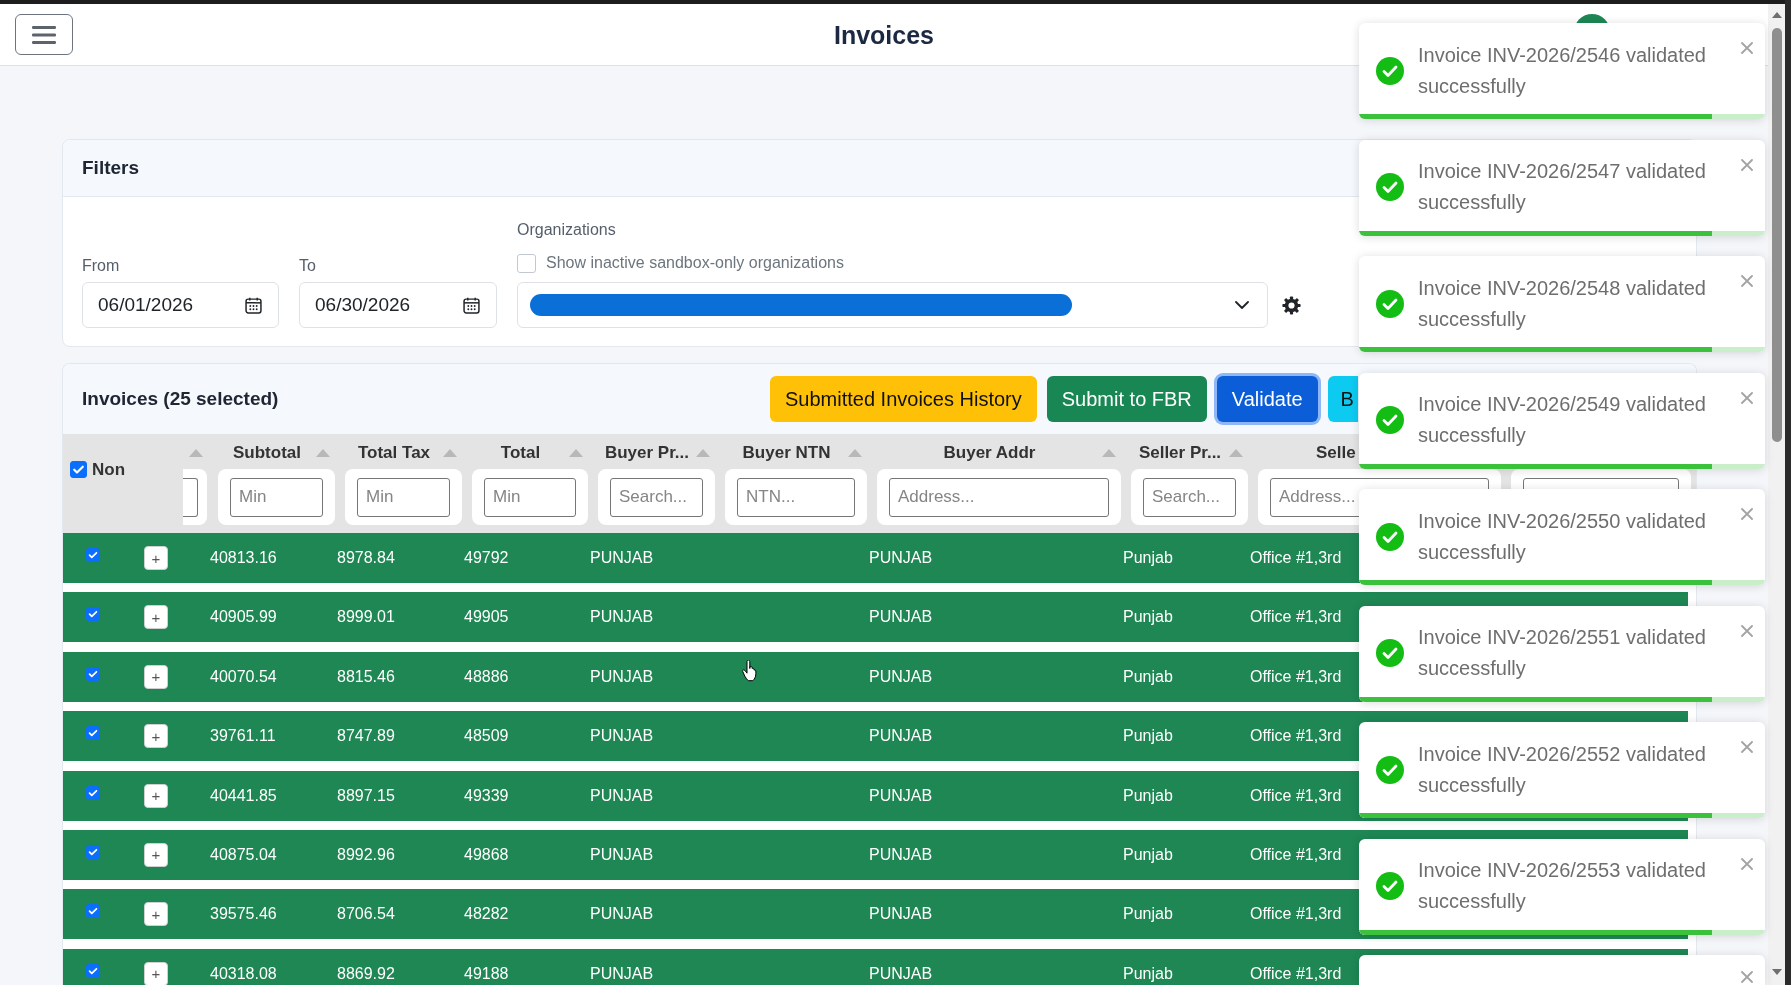 The image size is (1791, 985). Describe the element at coordinates (243, 617) in the screenshot. I see `table-cell: 40905.99` at that location.